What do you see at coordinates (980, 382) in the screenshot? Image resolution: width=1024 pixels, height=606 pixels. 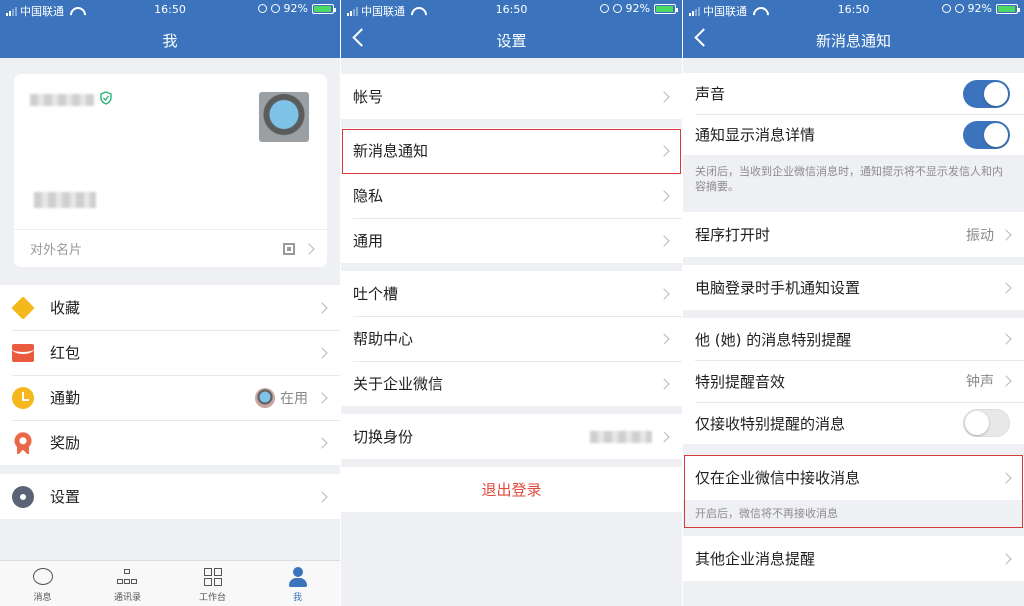 I see `special-sound-value: 钟声` at bounding box center [980, 382].